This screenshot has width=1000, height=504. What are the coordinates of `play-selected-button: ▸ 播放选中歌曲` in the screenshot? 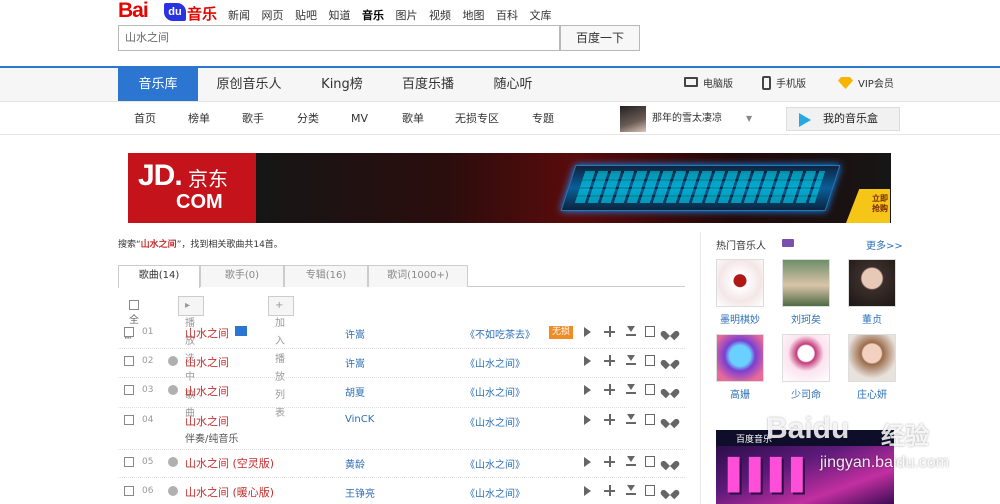 It's located at (191, 357).